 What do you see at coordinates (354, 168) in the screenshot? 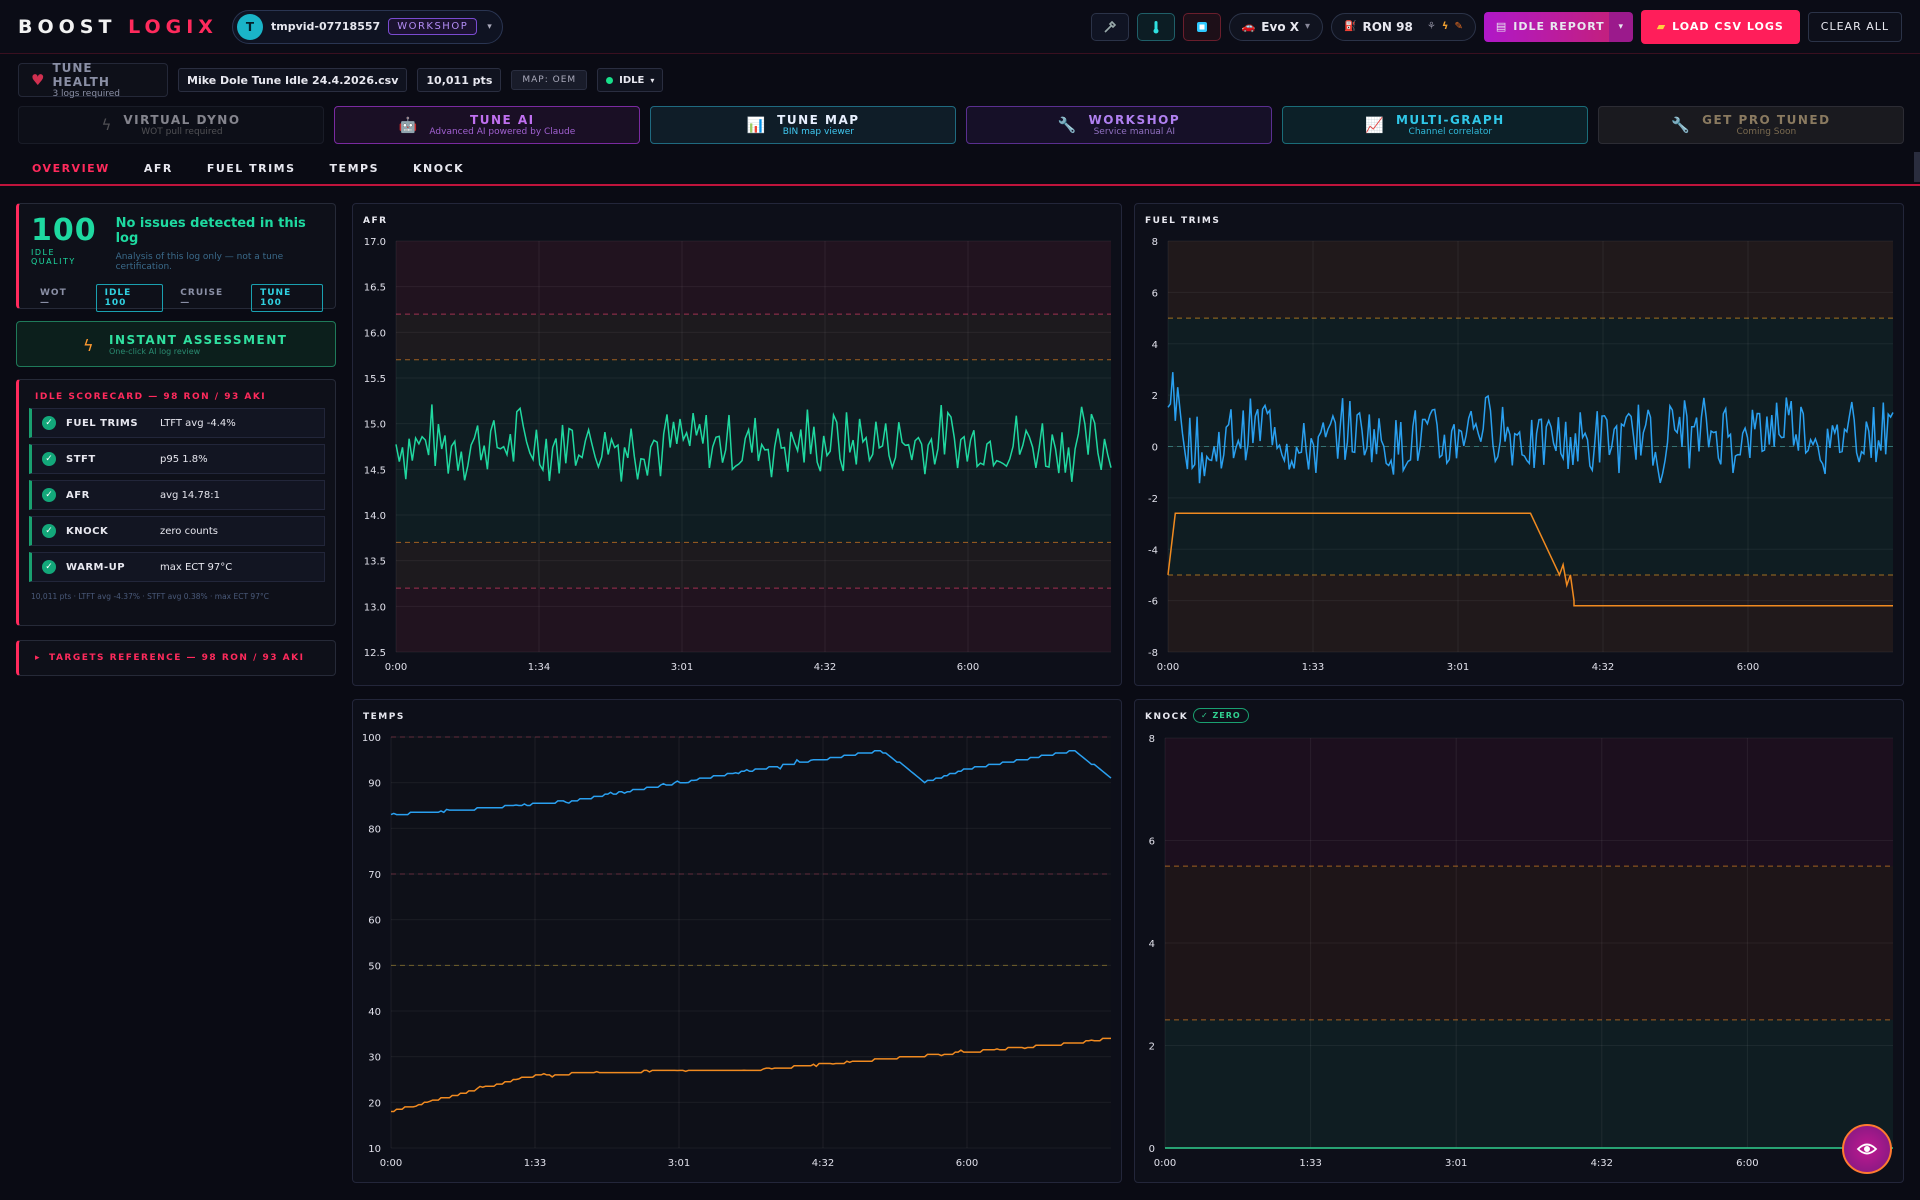
I see `tab-temps: TEMPS` at bounding box center [354, 168].